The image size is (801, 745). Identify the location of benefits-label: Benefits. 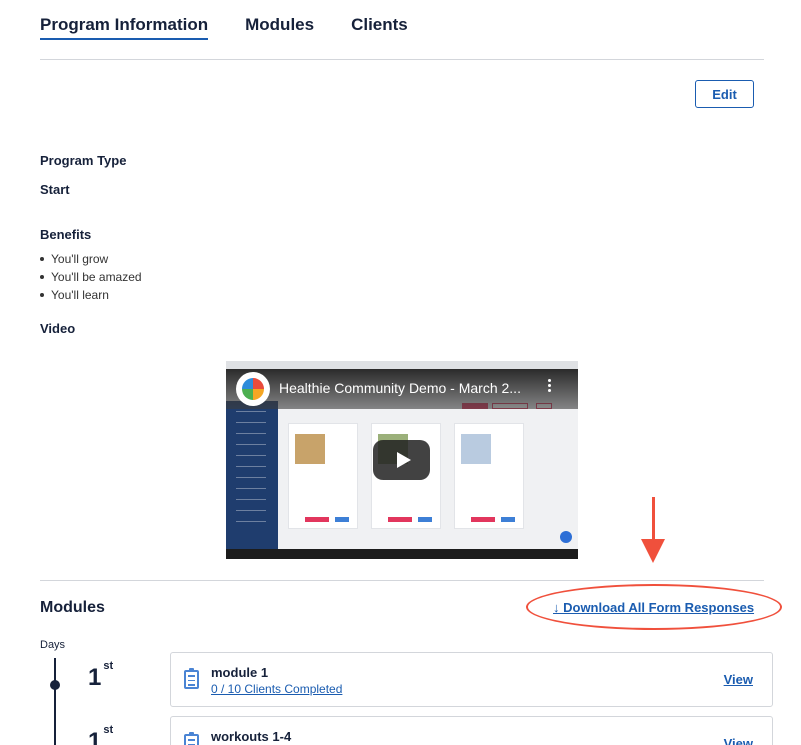
(66, 234).